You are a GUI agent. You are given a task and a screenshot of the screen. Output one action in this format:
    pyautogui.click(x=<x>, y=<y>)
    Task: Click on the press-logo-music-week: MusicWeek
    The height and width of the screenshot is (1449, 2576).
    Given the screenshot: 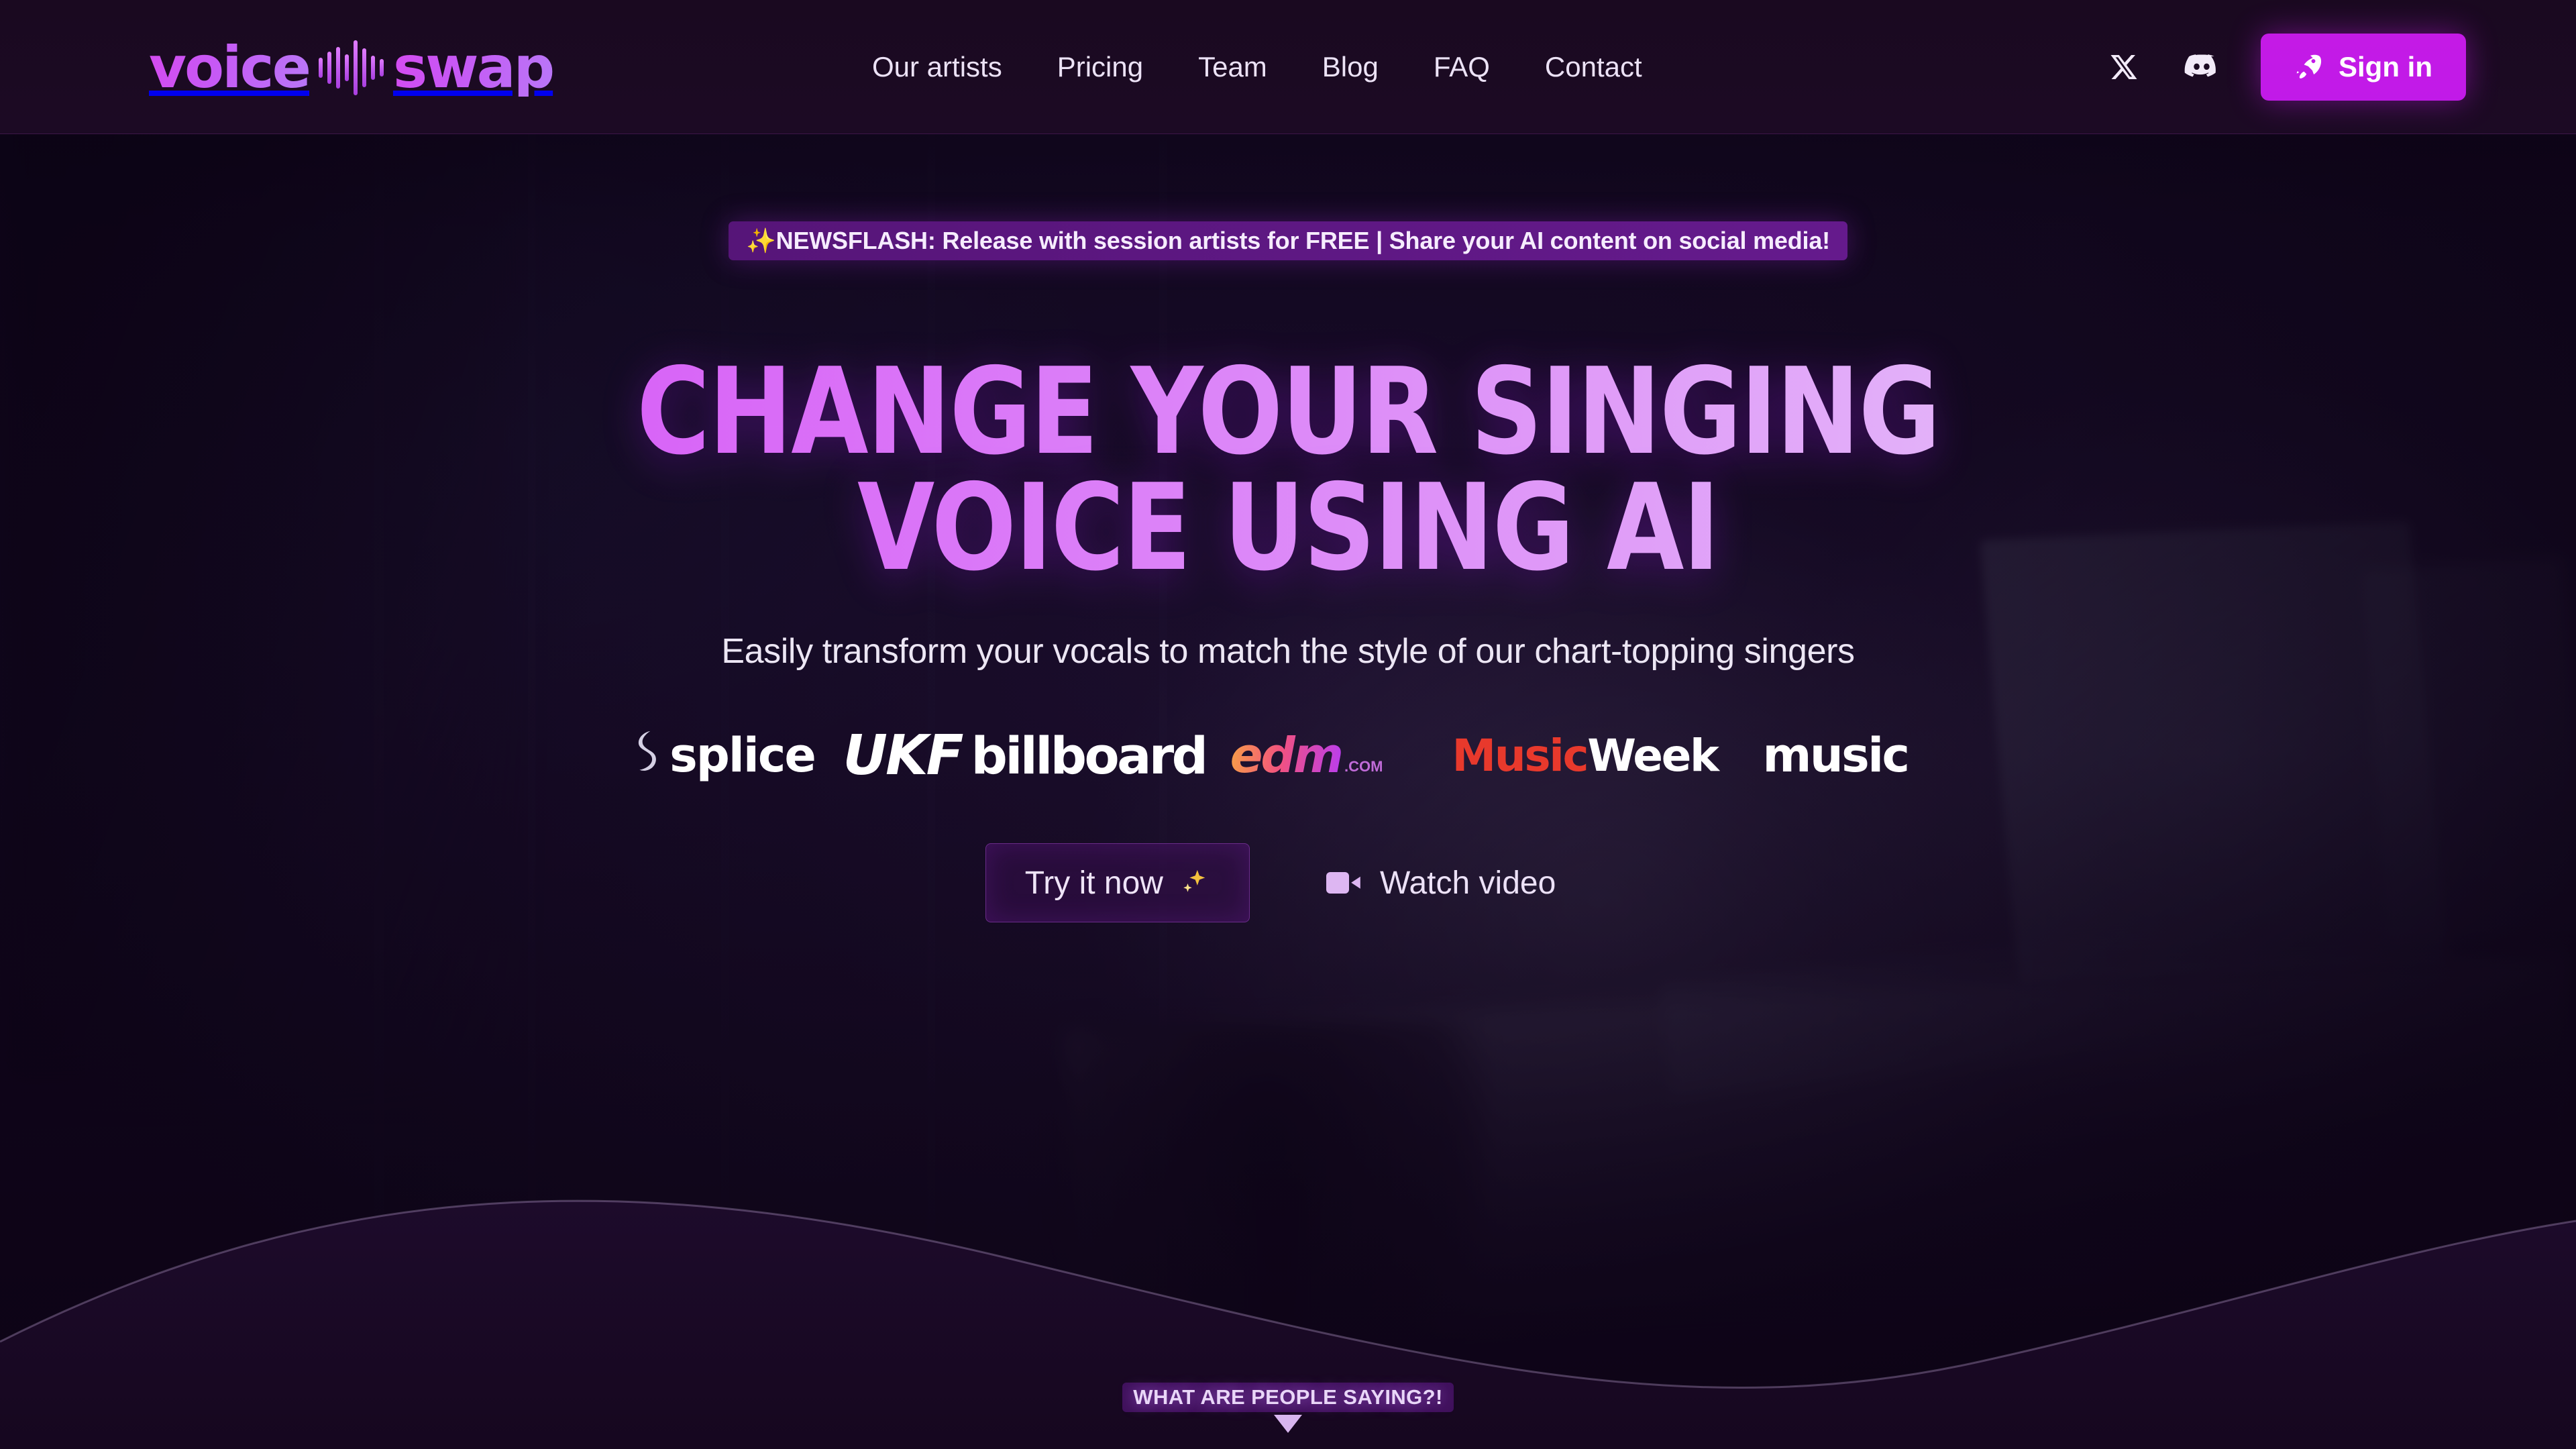 What is the action you would take?
    pyautogui.click(x=1585, y=755)
    